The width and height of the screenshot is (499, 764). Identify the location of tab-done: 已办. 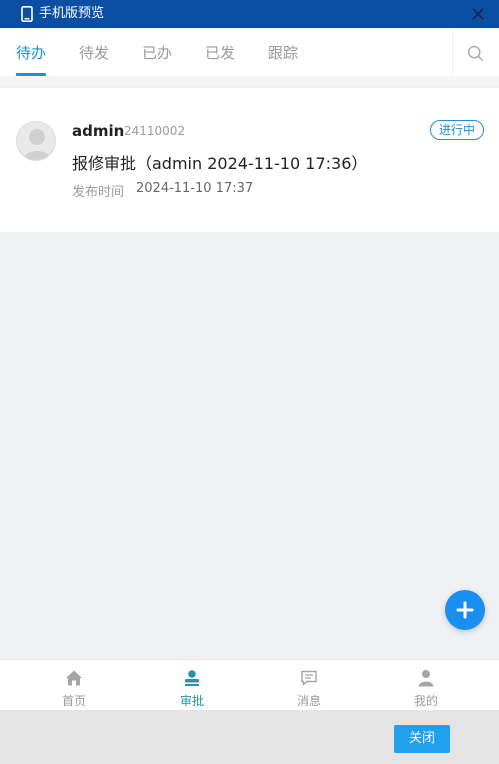
(157, 52).